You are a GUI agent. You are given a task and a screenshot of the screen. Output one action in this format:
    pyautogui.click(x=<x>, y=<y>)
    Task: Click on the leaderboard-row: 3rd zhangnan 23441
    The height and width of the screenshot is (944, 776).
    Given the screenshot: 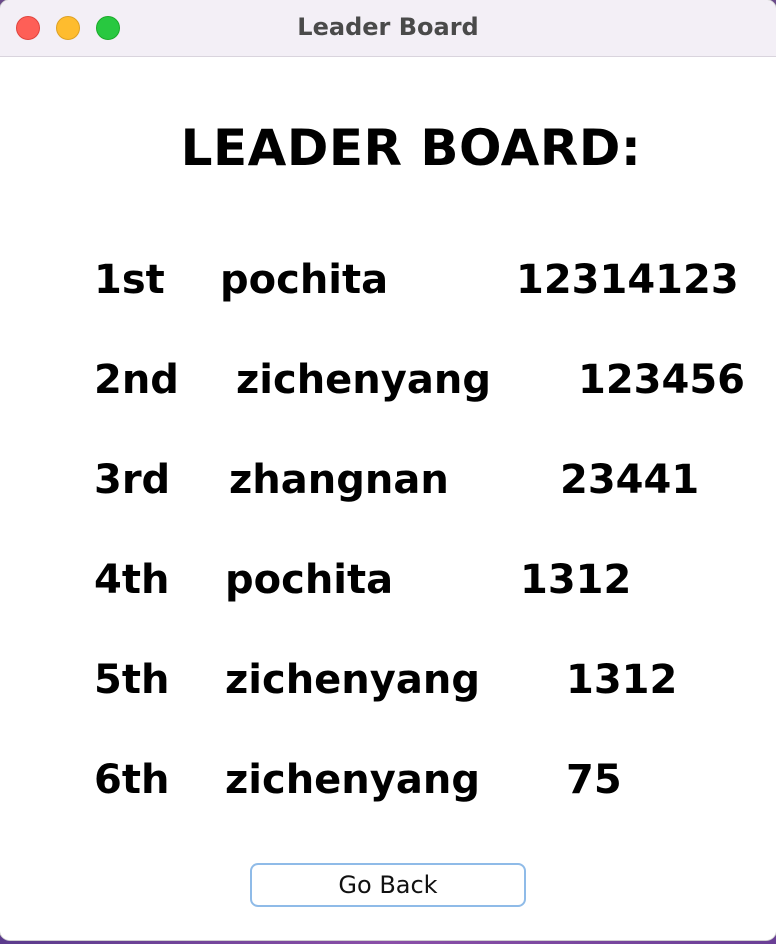 What is the action you would take?
    pyautogui.click(x=388, y=480)
    